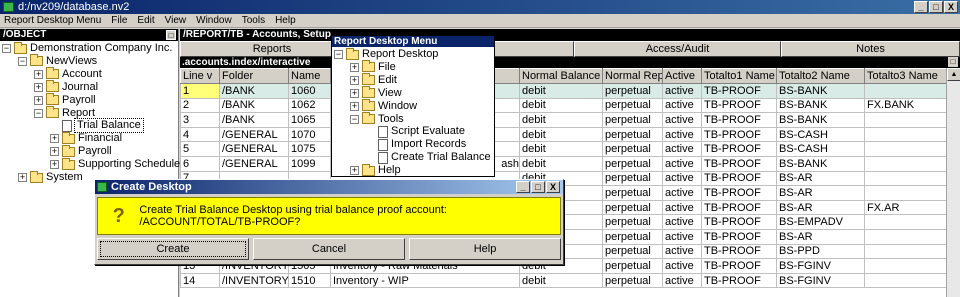  I want to click on rd-menu-item-create-trial-balance: Create Trial Balance, so click(428, 157).